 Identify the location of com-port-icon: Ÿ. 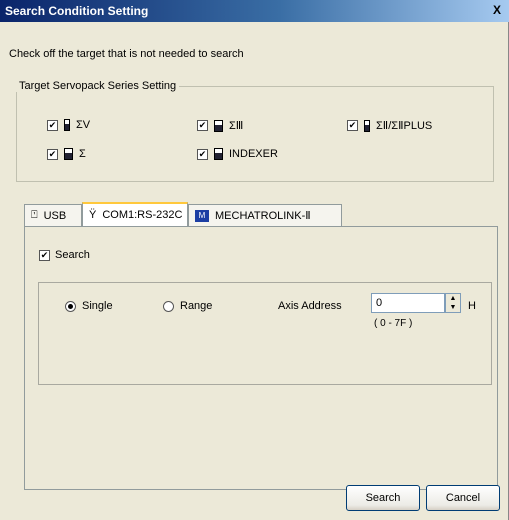
(93, 215).